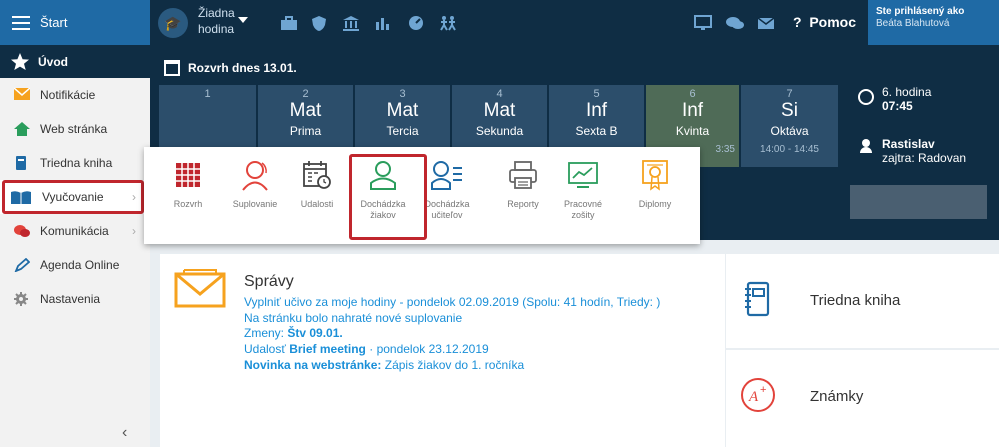 This screenshot has width=999, height=447. What do you see at coordinates (383, 23) in the screenshot?
I see `bar-chart-icon` at bounding box center [383, 23].